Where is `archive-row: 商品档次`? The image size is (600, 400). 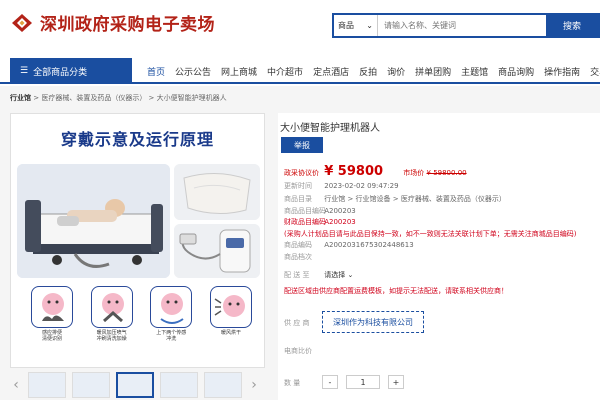 archive-row: 商品档次 is located at coordinates (303, 257).